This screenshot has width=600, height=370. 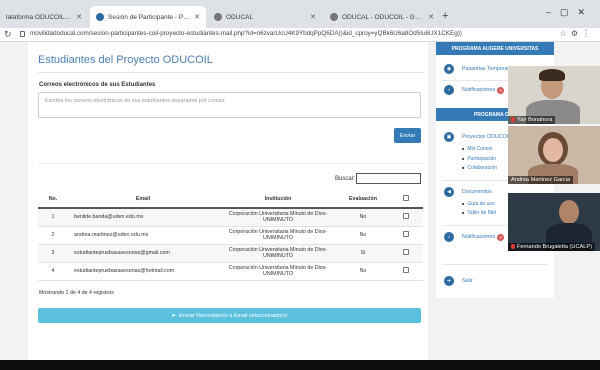 What do you see at coordinates (554, 95) in the screenshot?
I see `video-tile-1: Yair Bonahora` at bounding box center [554, 95].